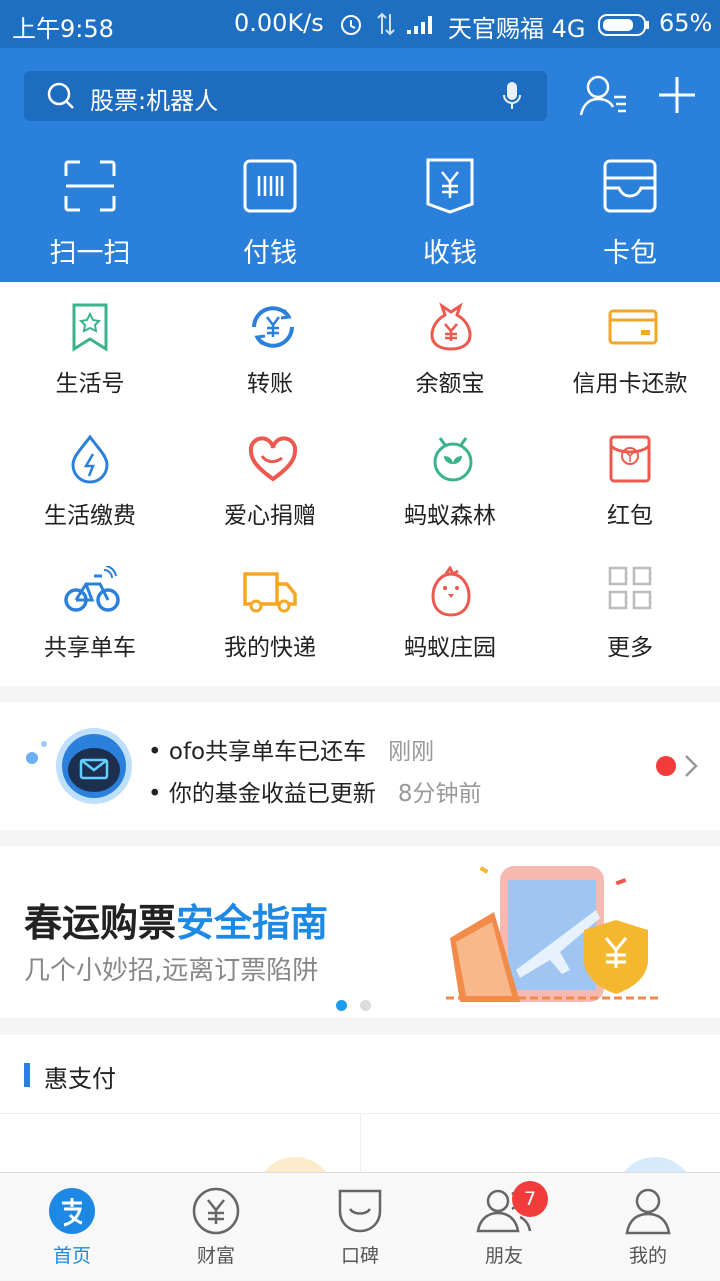 The width and height of the screenshot is (720, 1281). I want to click on yuebao-icon, so click(451, 326).